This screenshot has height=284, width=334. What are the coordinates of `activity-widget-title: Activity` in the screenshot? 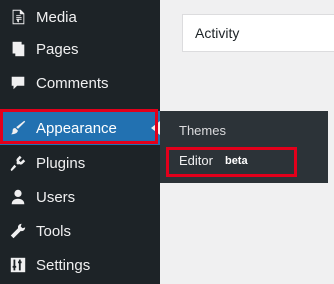 It's located at (217, 33).